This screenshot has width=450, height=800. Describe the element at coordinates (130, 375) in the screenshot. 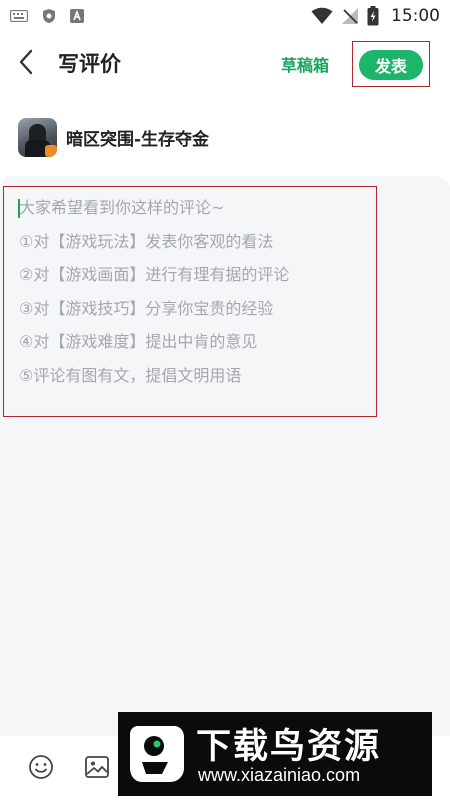

I see `placeholder-line: ⑤评论有图有文，提倡文明用语` at that location.